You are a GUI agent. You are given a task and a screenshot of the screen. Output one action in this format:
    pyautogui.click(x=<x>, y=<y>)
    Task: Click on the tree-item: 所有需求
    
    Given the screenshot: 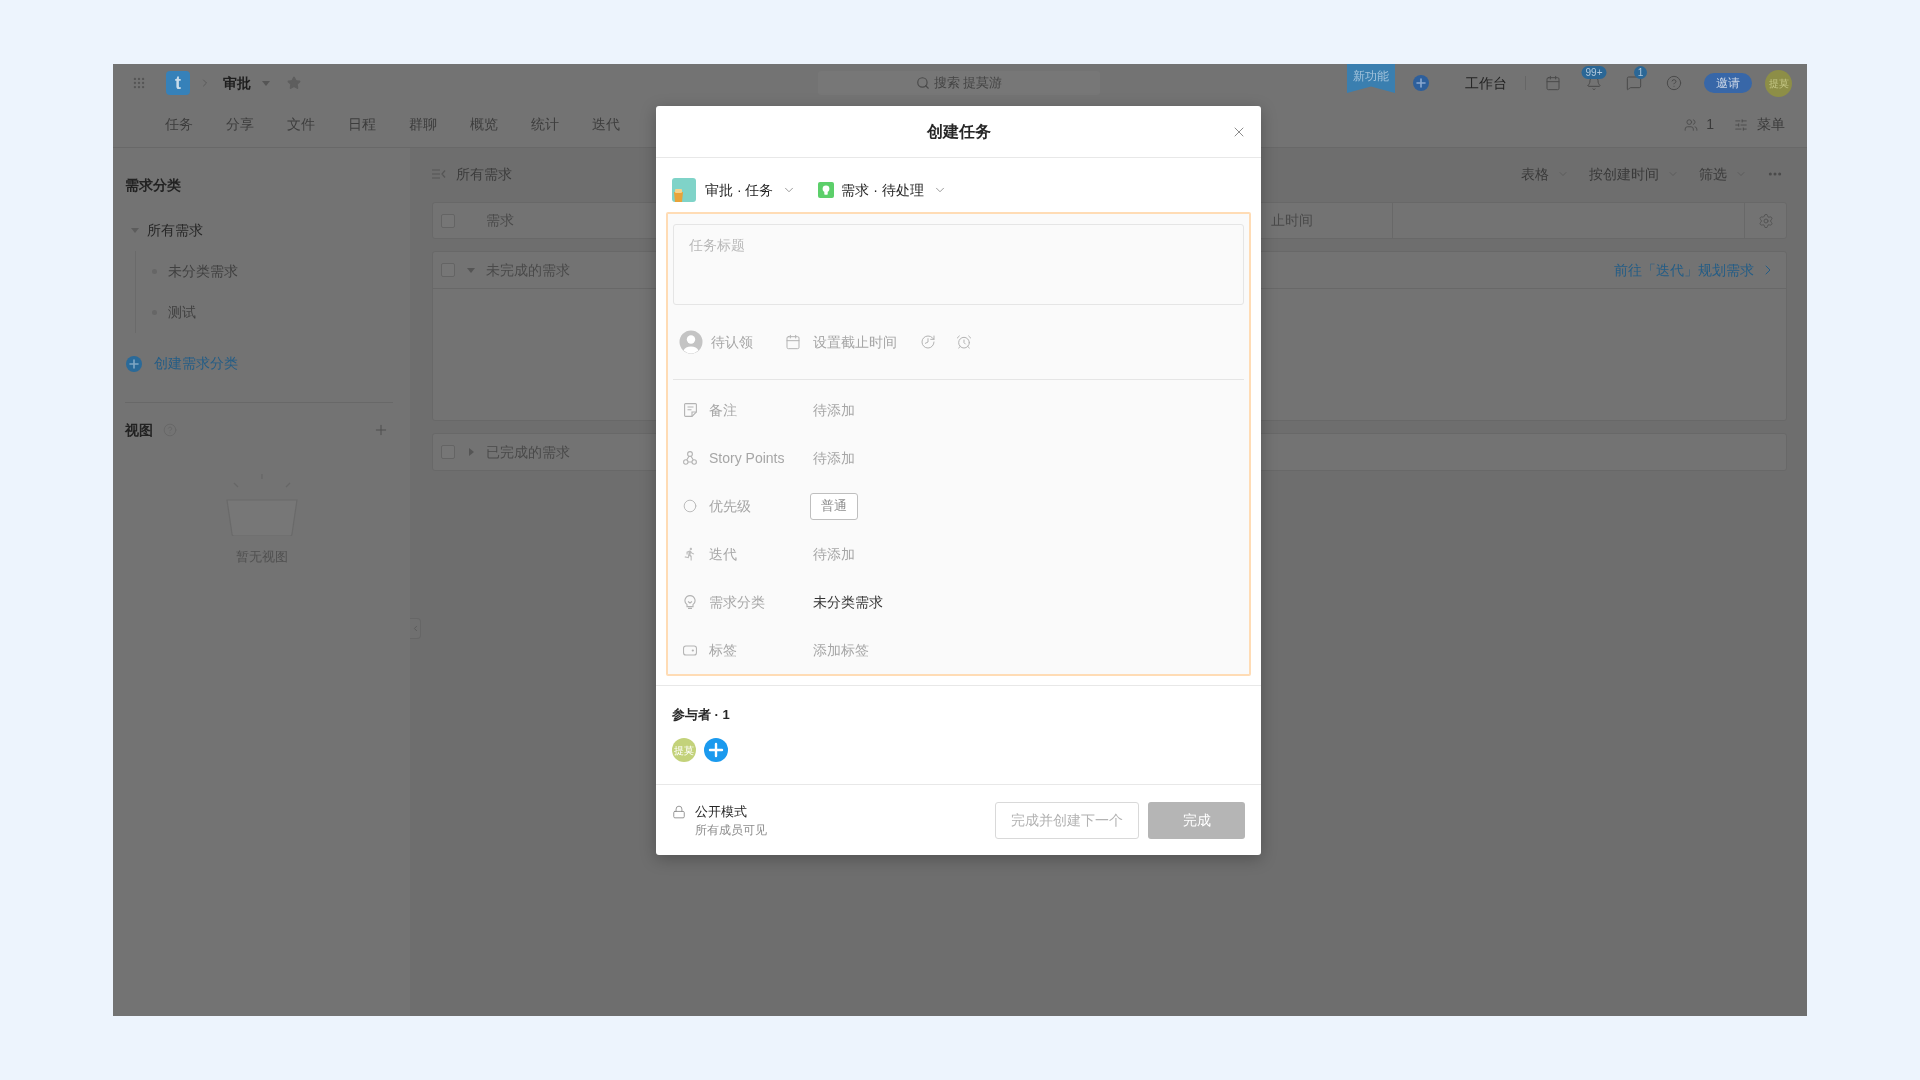 What is the action you would take?
    pyautogui.click(x=175, y=230)
    